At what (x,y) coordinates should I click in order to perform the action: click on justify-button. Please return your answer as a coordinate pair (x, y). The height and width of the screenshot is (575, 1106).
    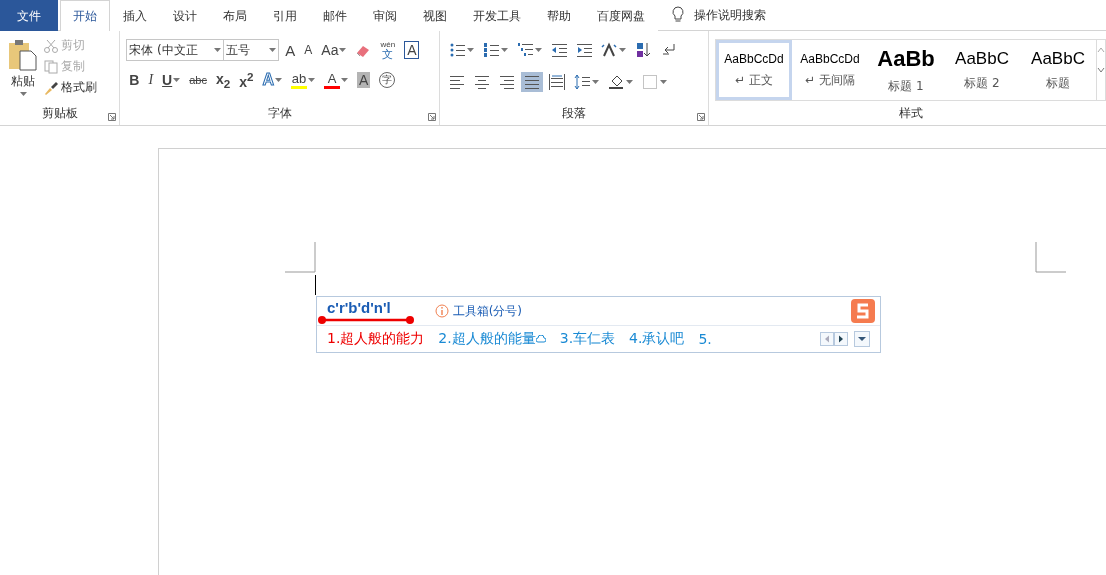
    Looking at the image, I should click on (532, 82).